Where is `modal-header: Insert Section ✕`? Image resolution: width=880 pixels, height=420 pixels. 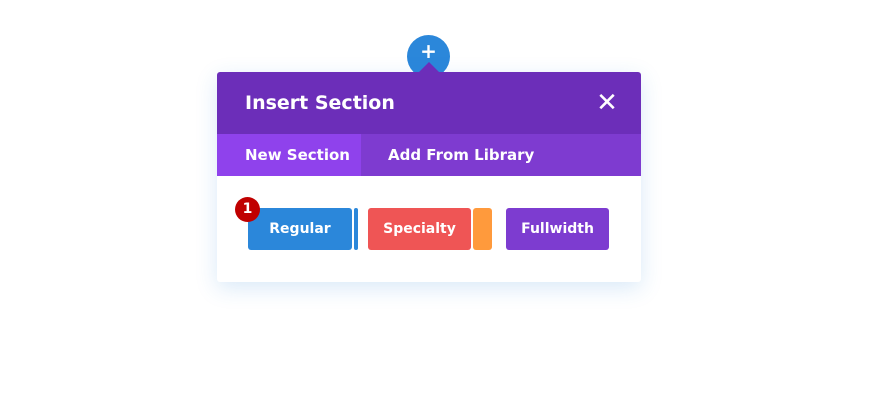 modal-header: Insert Section ✕ is located at coordinates (429, 103).